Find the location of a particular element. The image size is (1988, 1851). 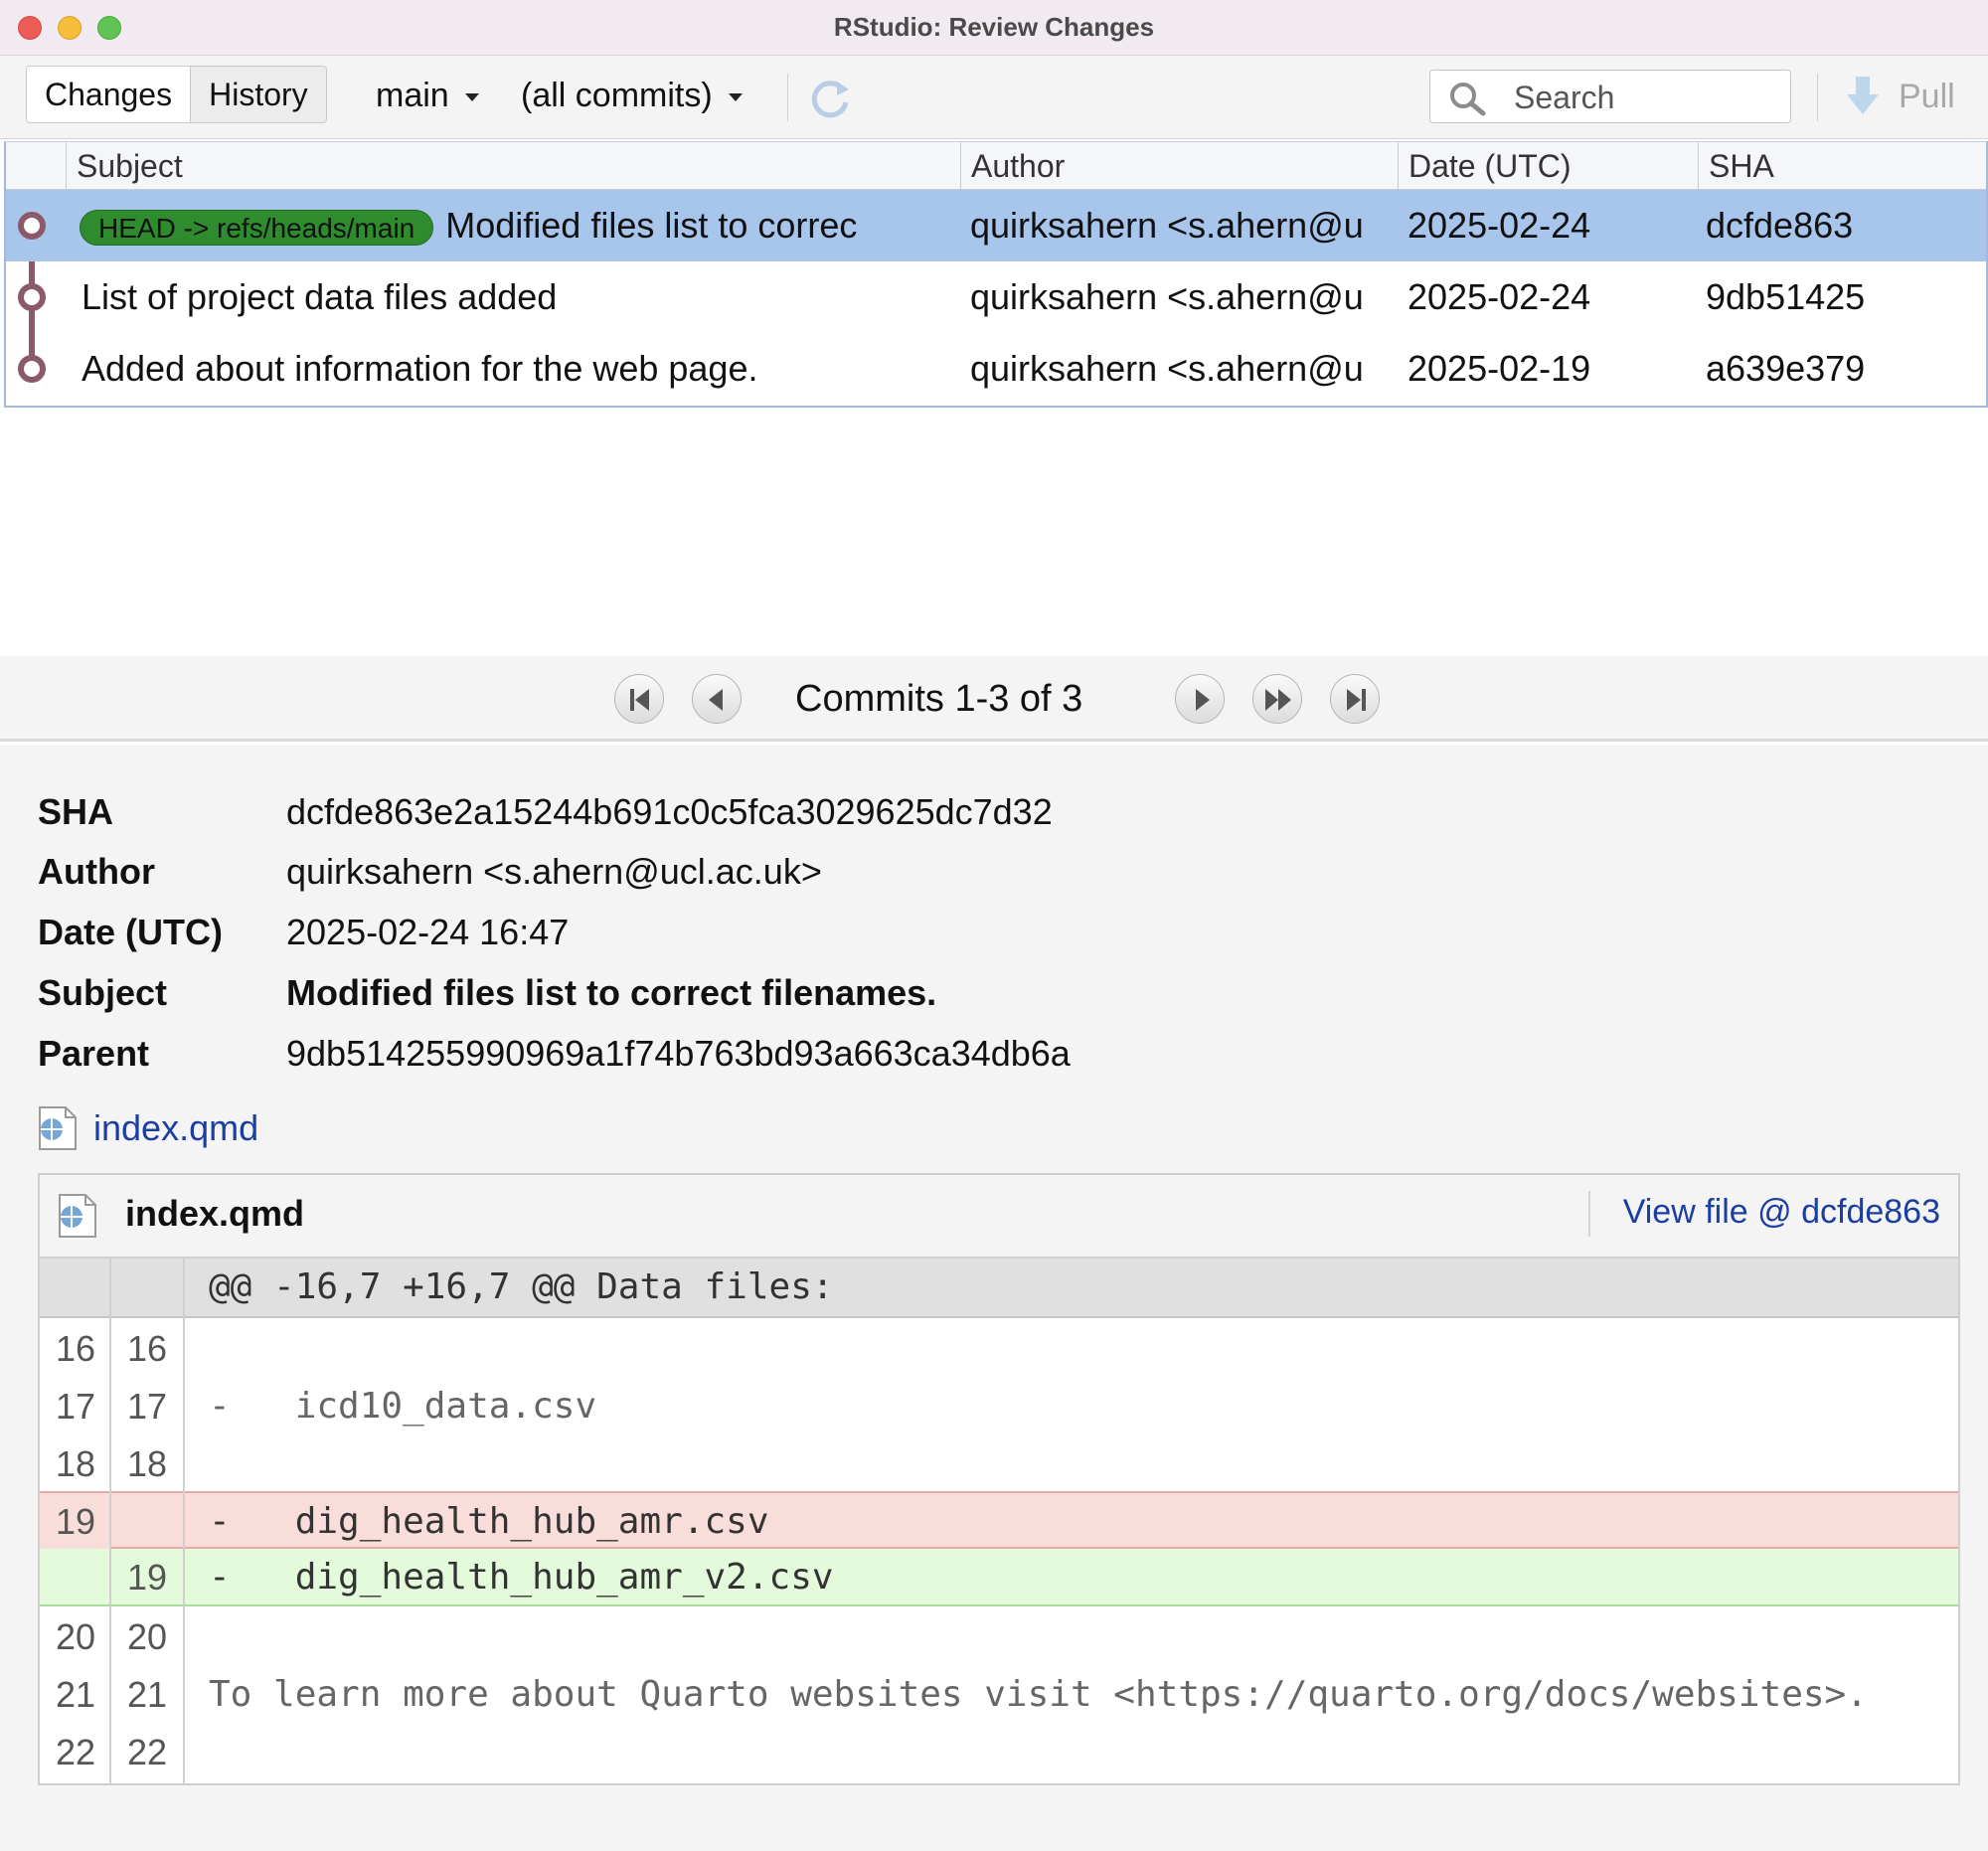

diff-line: 18 18 is located at coordinates (999, 1464).